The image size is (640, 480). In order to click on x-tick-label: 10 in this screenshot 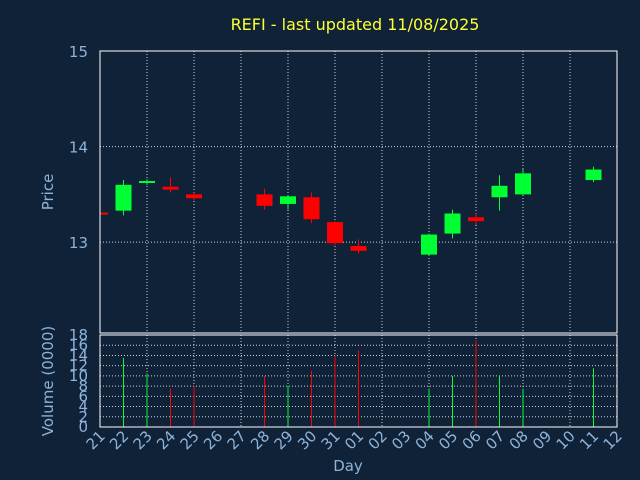, I will do `click(566, 440)`.